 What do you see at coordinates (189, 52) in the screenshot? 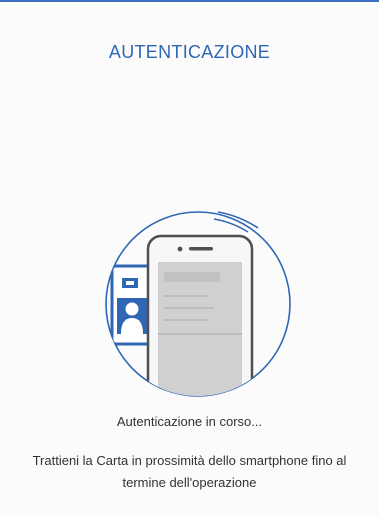
I see `page-title: AUTENTICAZIONE` at bounding box center [189, 52].